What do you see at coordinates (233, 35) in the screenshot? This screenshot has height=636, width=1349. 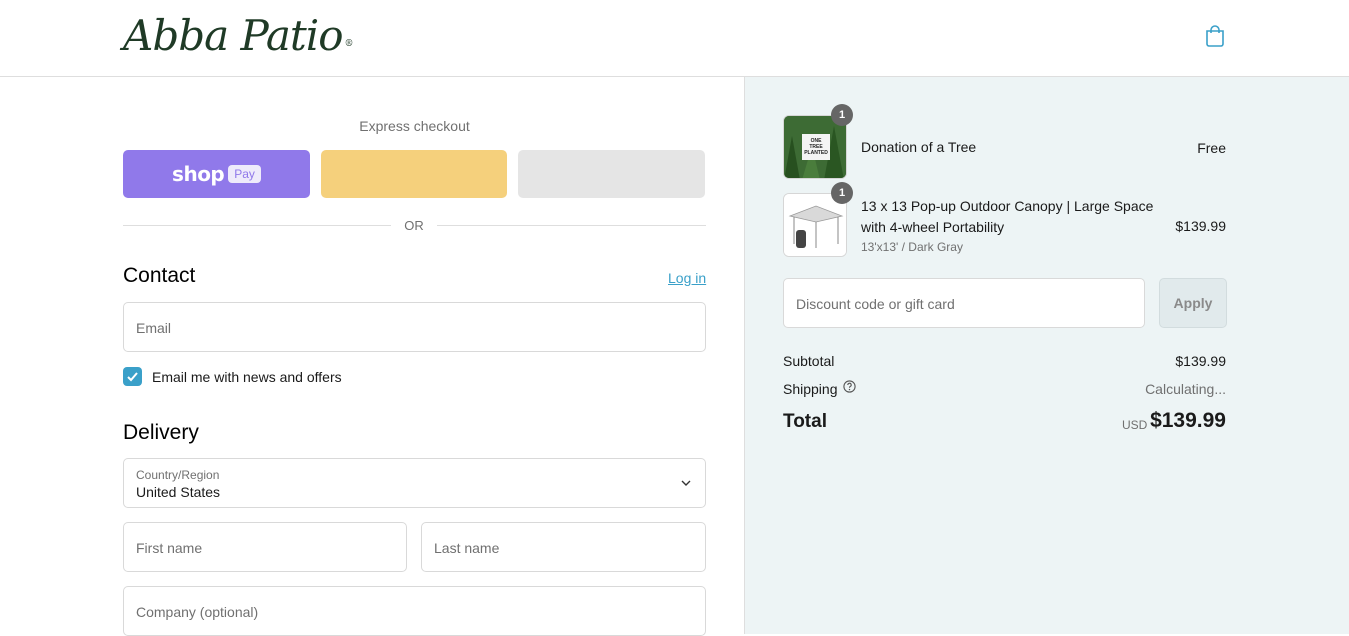 I see `logo-text: Abba Patio` at bounding box center [233, 35].